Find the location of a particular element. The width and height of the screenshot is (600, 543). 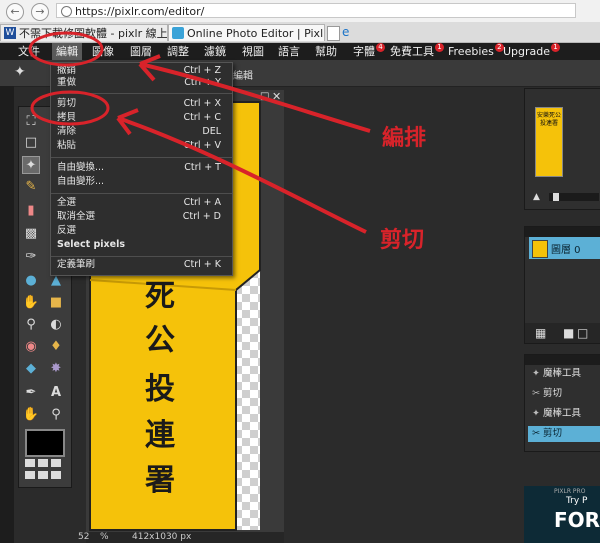

annotation-label-cut: 剪切 is located at coordinates (402, 240).